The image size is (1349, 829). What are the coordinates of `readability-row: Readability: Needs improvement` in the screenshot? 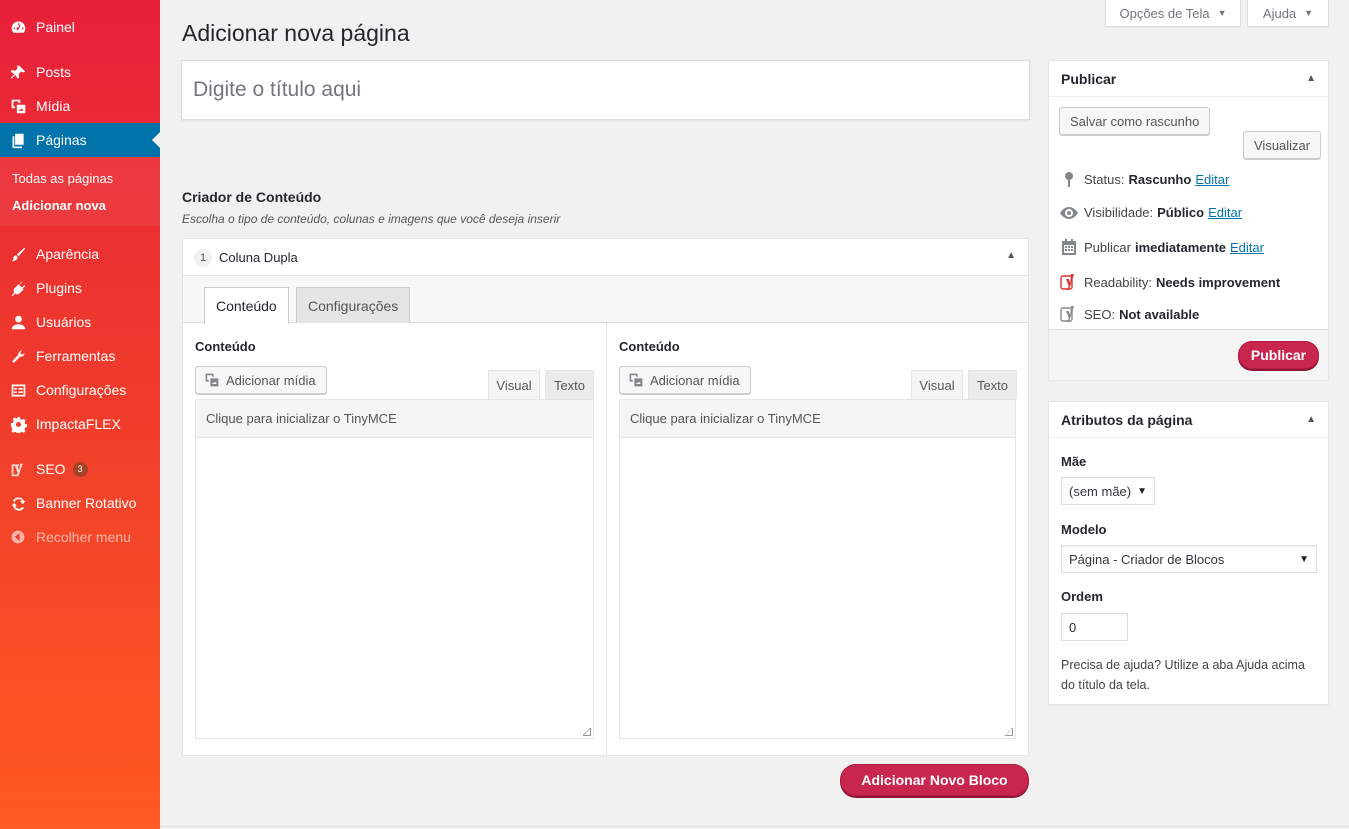 It's located at (1169, 282).